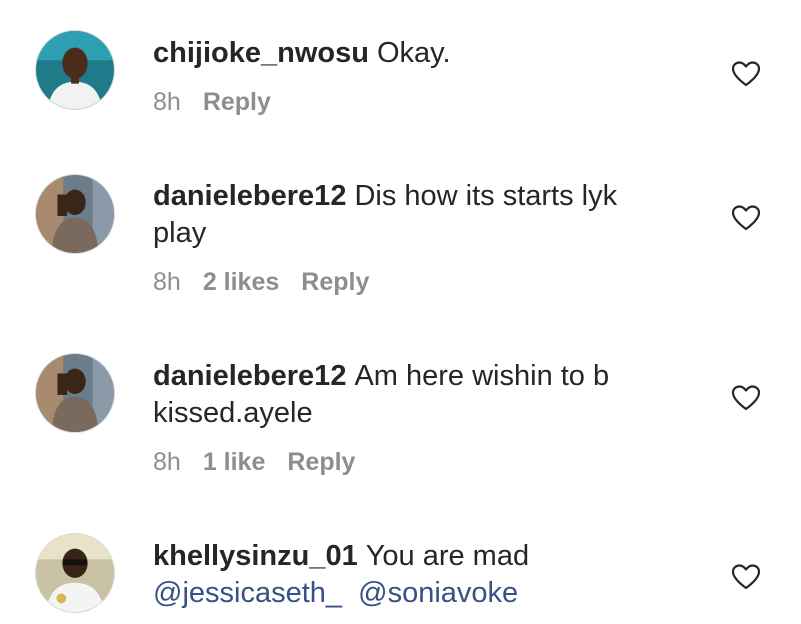  Describe the element at coordinates (438, 593) in the screenshot. I see `mention-link: @soniavoke` at that location.